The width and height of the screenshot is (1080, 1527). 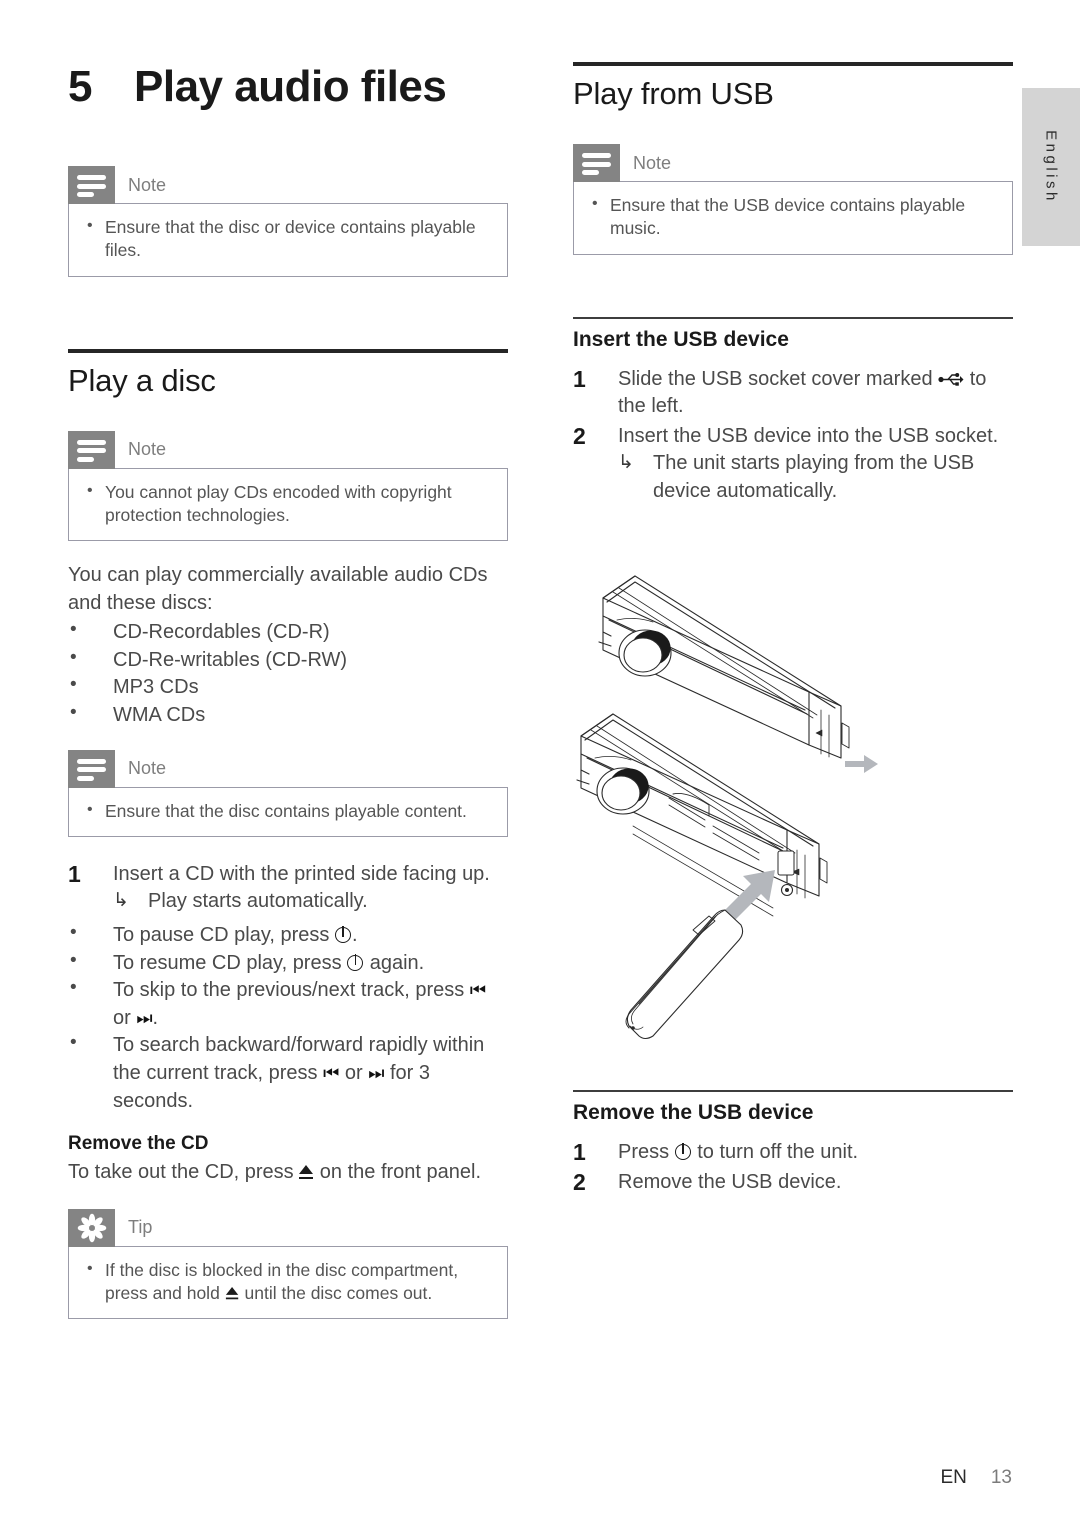 I want to click on step-item: 1 Press to turn off the unit., so click(x=793, y=1153).